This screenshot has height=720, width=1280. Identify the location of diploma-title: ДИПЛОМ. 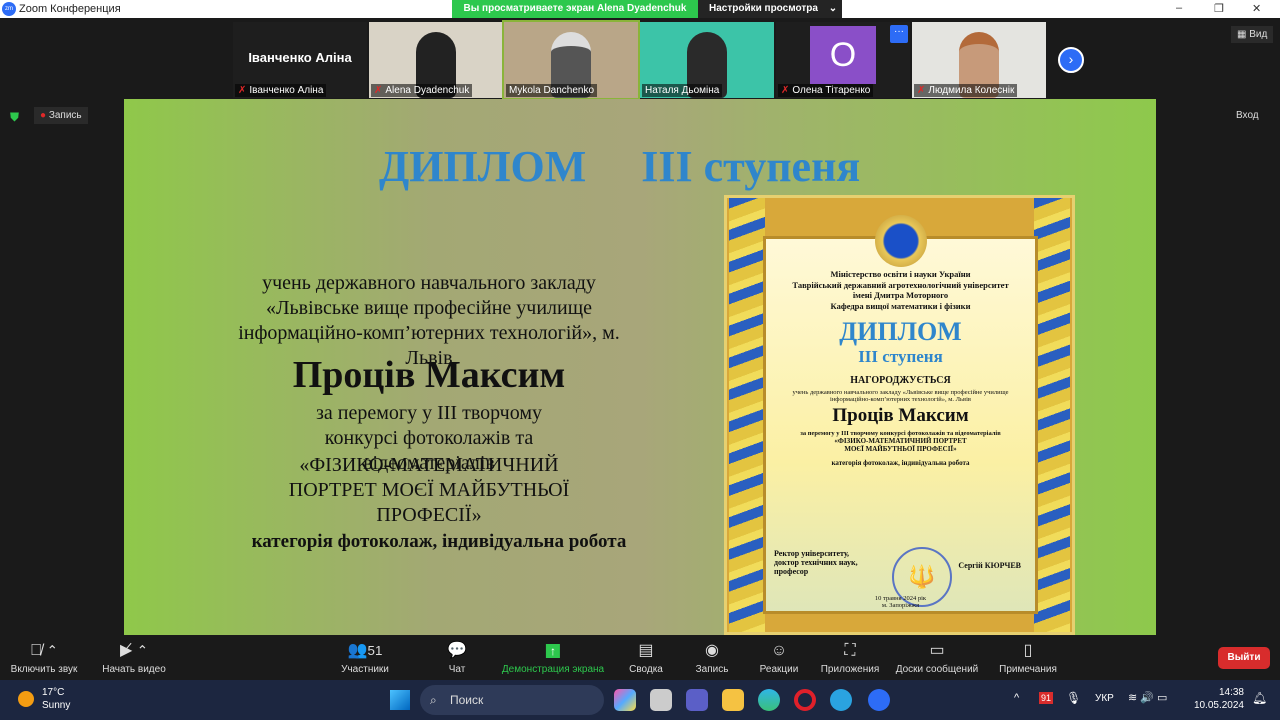
(900, 331).